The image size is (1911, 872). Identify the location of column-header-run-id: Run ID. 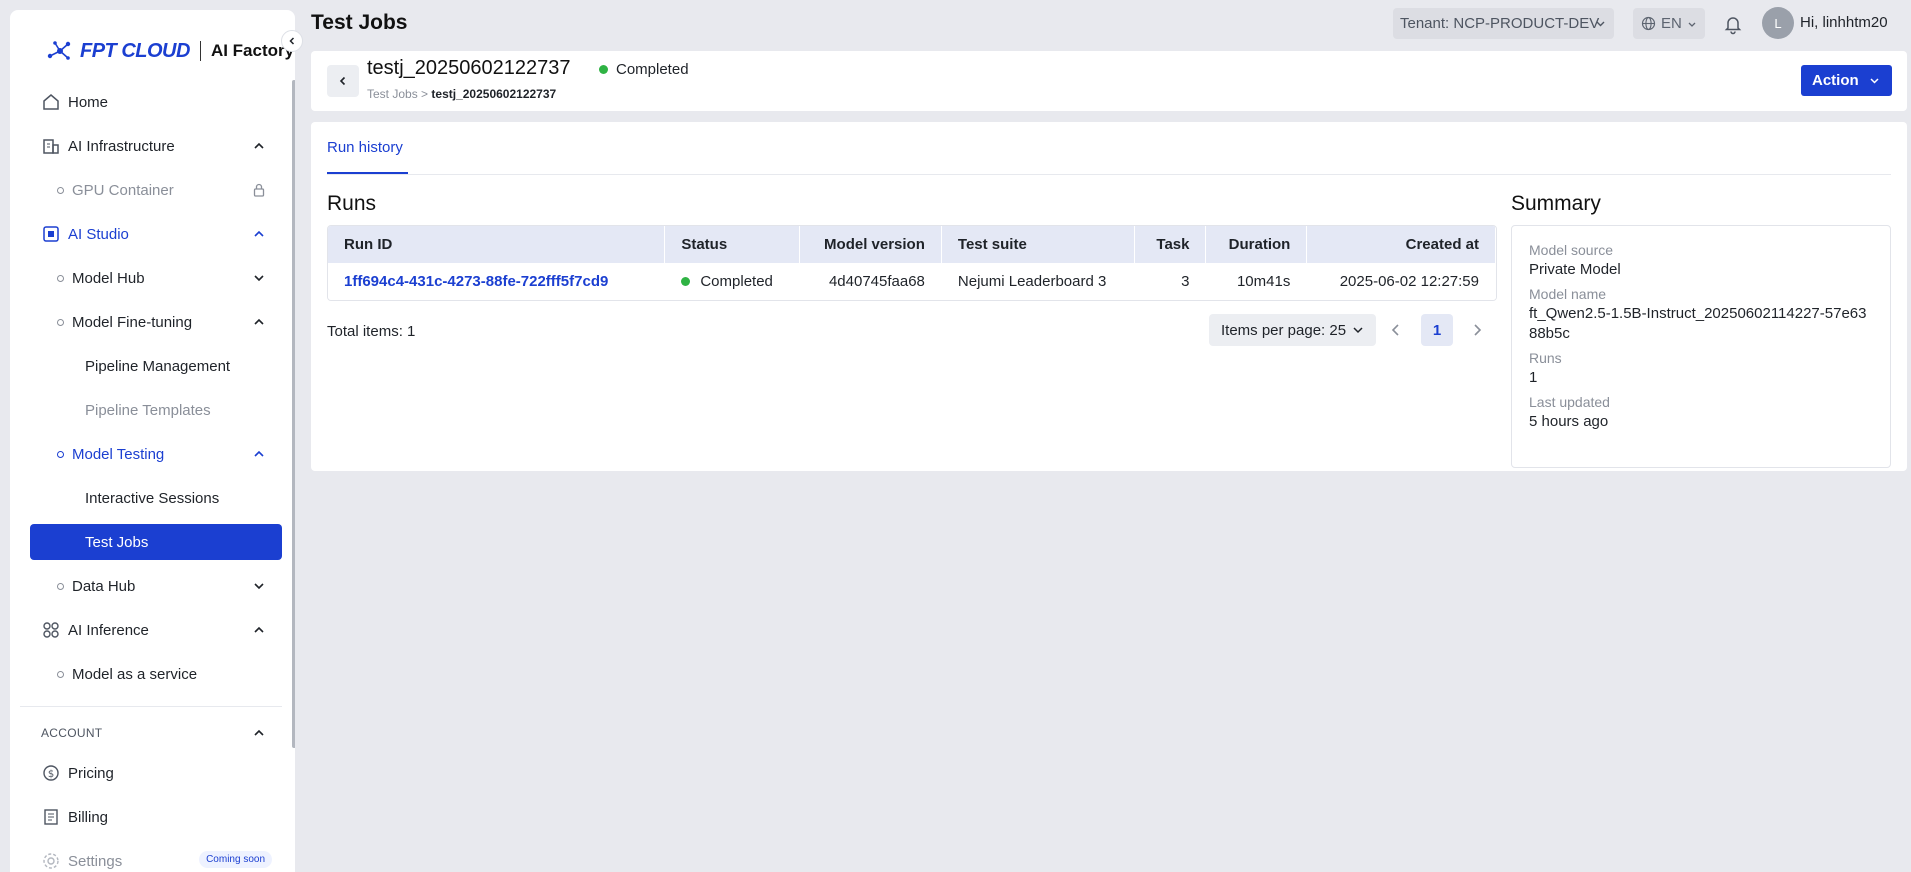
(497, 244).